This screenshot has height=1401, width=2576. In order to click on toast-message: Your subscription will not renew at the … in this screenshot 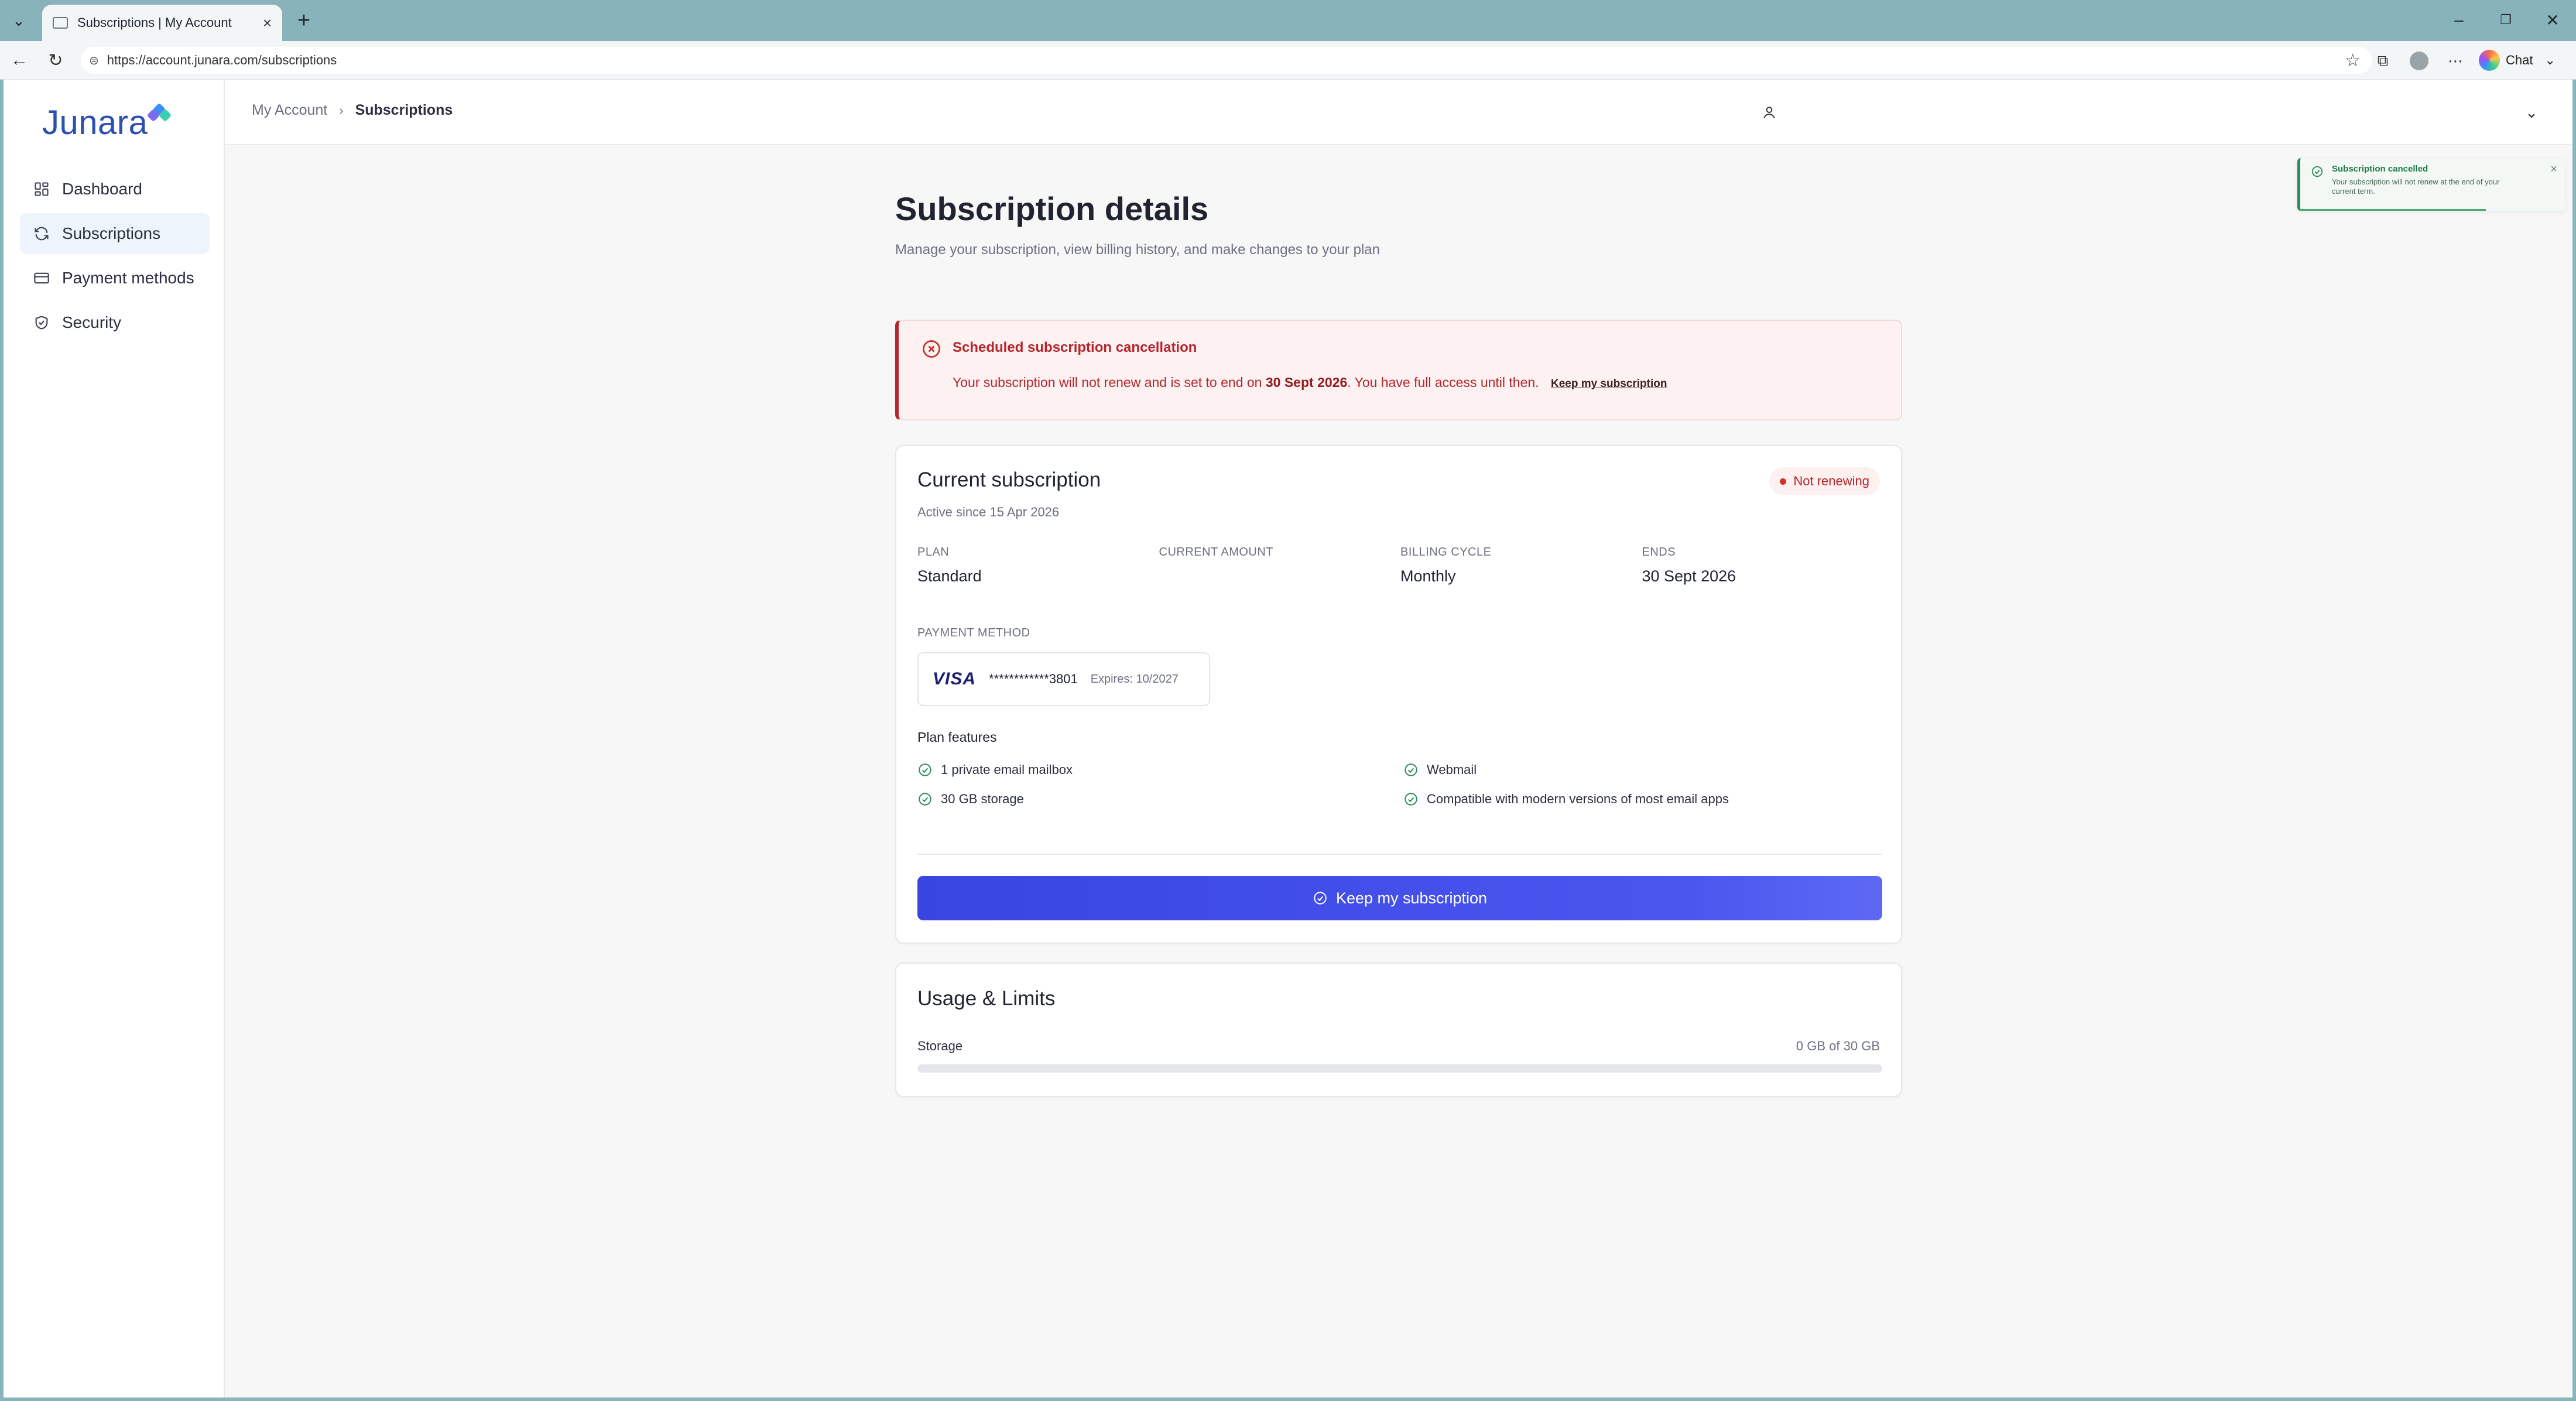, I will do `click(2416, 186)`.